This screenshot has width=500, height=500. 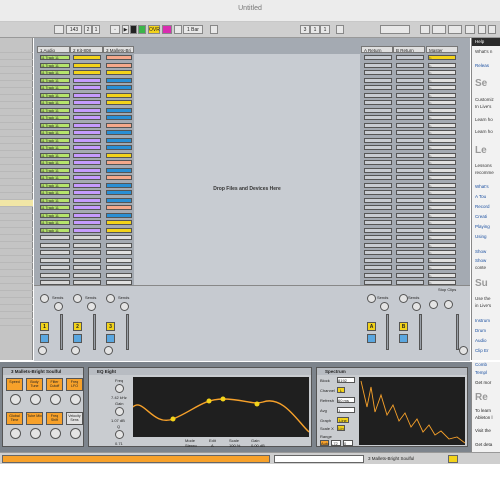 What do you see at coordinates (447, 289) in the screenshot?
I see `stop-clips-button: Stop Clips` at bounding box center [447, 289].